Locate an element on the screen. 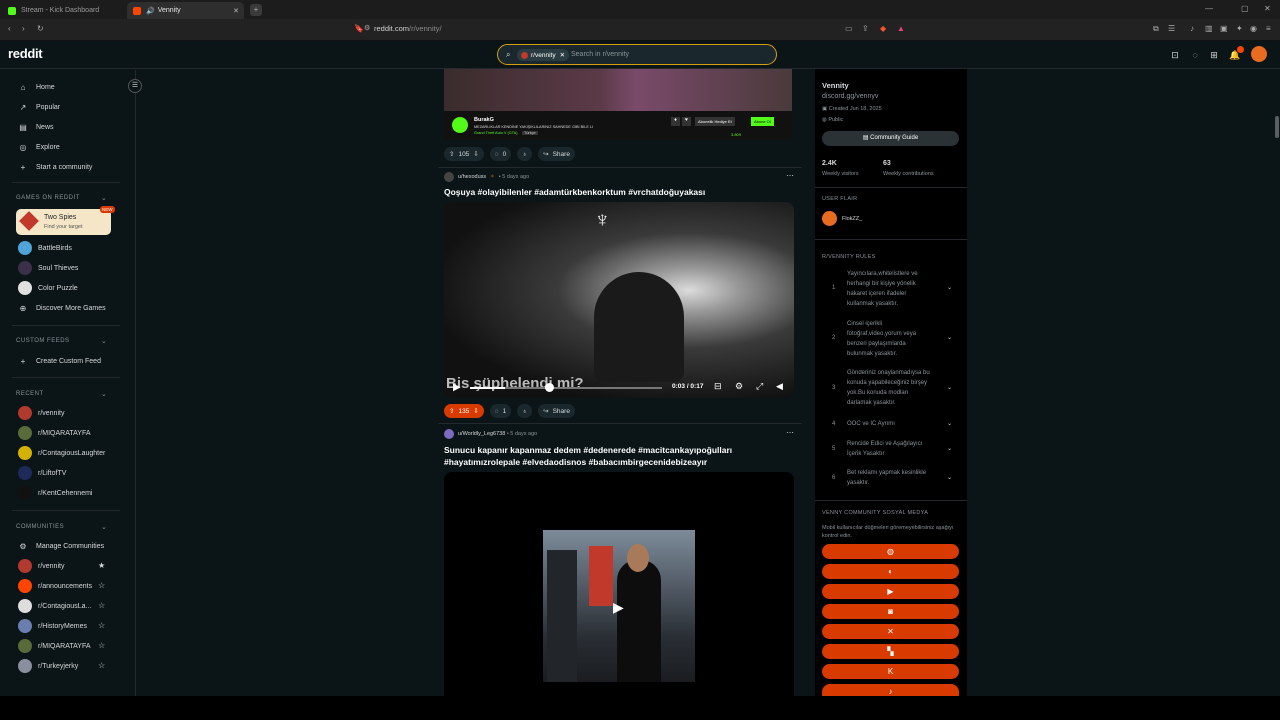 This screenshot has width=1280, height=720. vote-box: ⇧ 135 ⇩ is located at coordinates (464, 411).